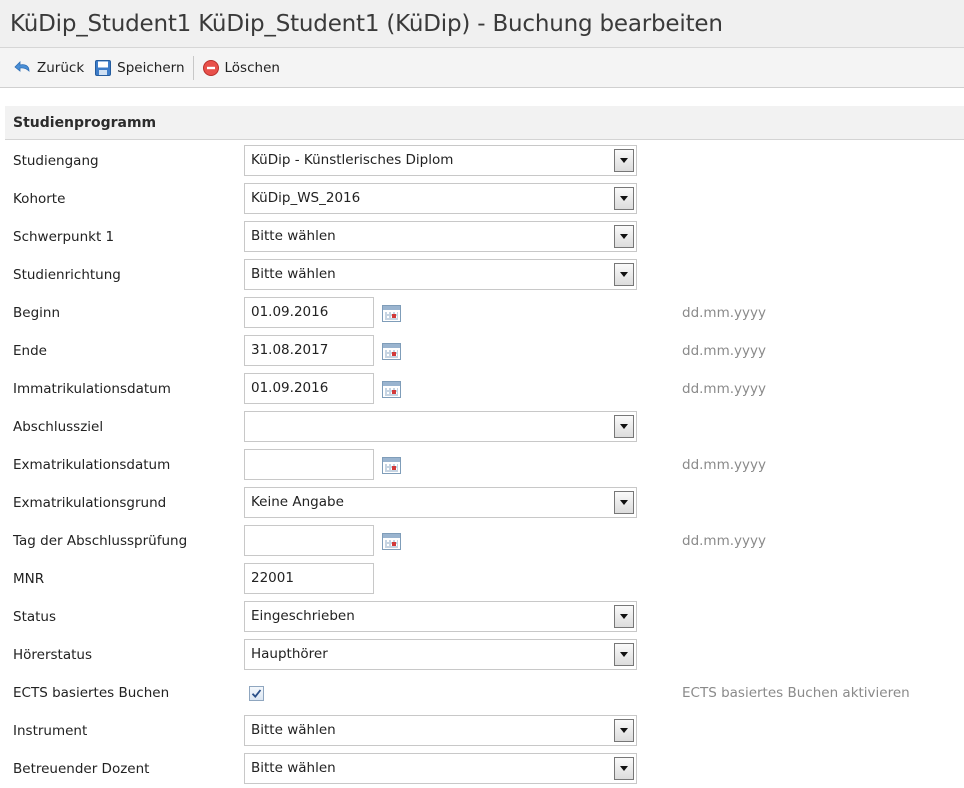  What do you see at coordinates (35, 617) in the screenshot?
I see `status-label: Status` at bounding box center [35, 617].